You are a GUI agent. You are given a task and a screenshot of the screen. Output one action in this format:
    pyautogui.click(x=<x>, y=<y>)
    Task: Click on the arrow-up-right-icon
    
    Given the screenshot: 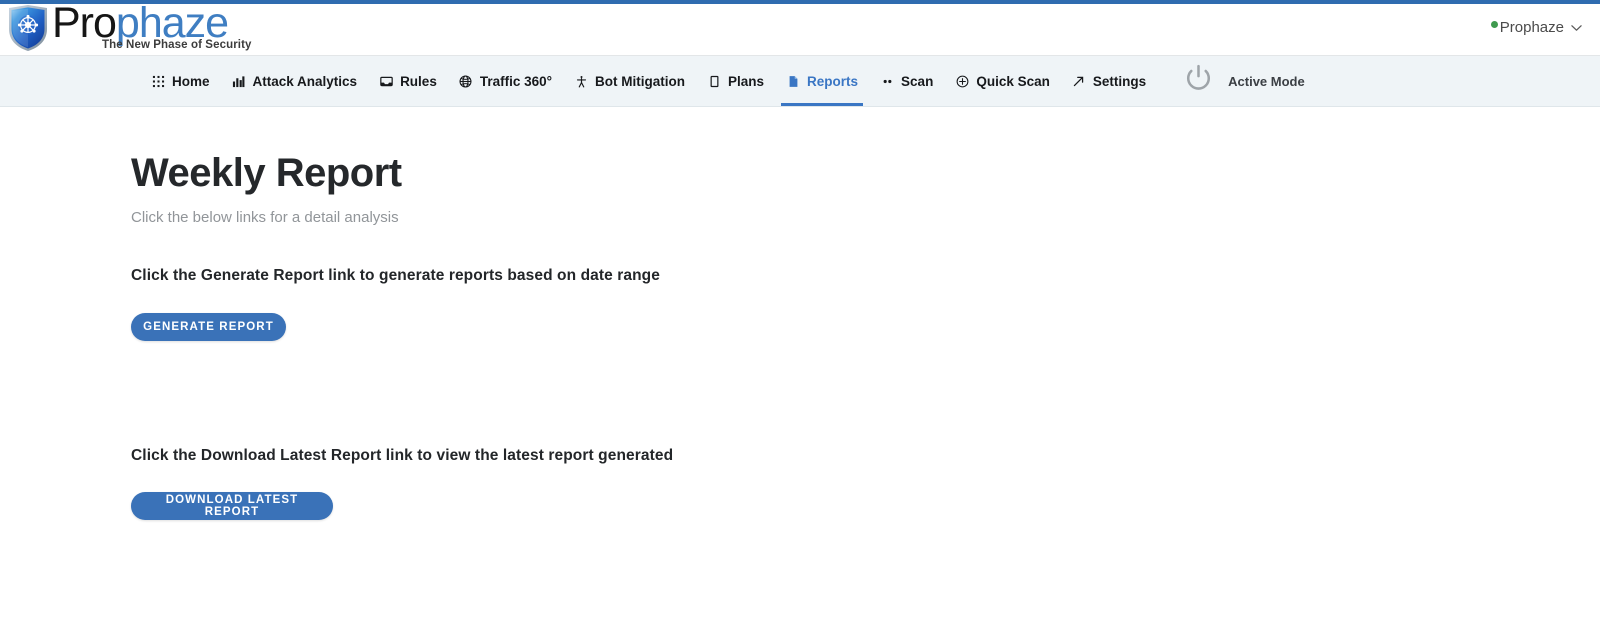 What is the action you would take?
    pyautogui.click(x=1079, y=81)
    